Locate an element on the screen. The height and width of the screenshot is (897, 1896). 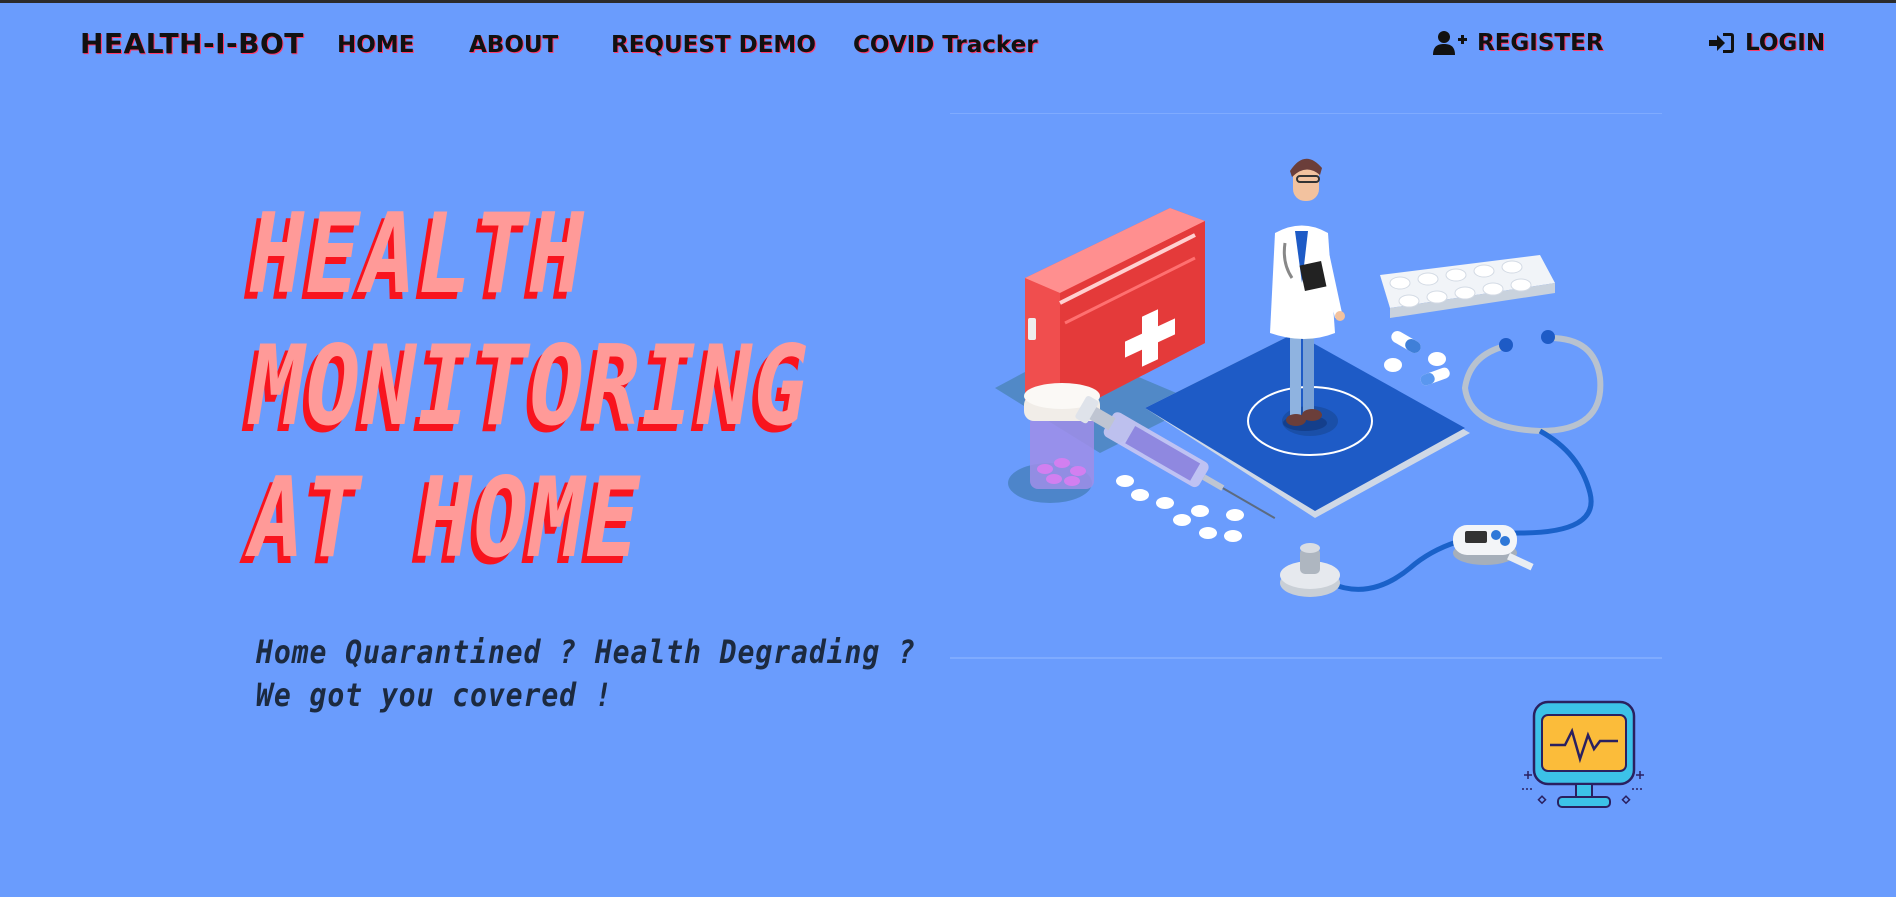
hero-title-line-3: AT HOME is located at coordinates (446, 518).